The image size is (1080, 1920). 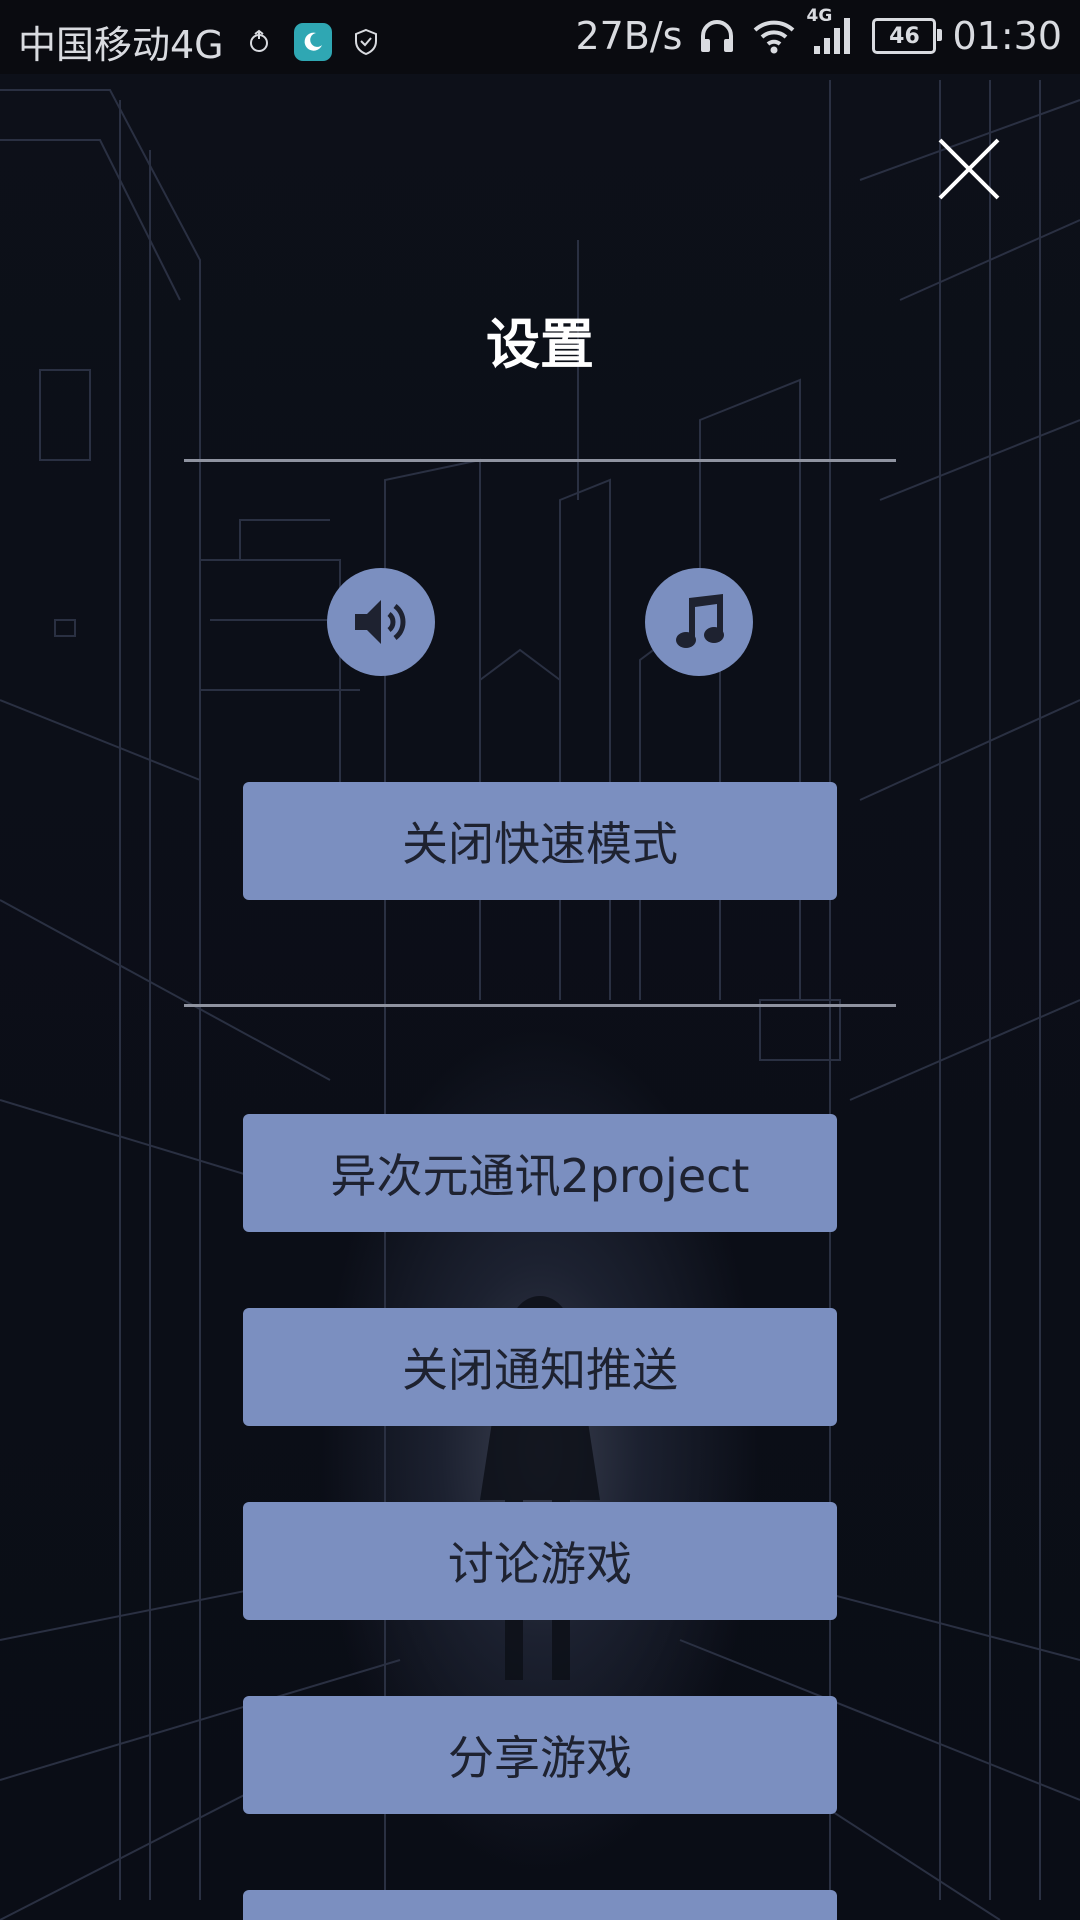 I want to click on page-title: 设置, so click(x=540, y=344).